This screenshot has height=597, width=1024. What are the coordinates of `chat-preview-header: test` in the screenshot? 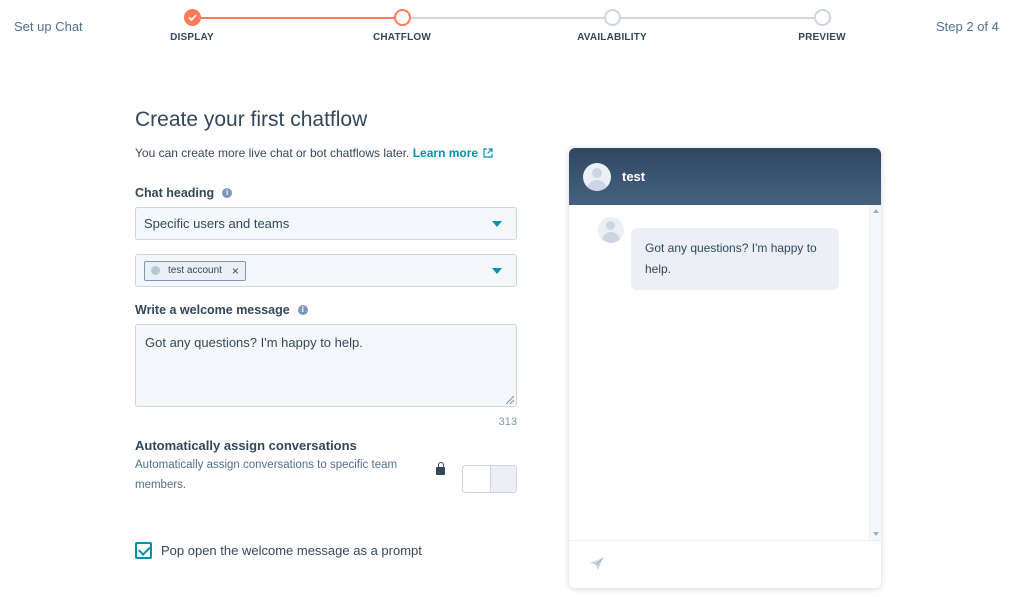 It's located at (725, 176).